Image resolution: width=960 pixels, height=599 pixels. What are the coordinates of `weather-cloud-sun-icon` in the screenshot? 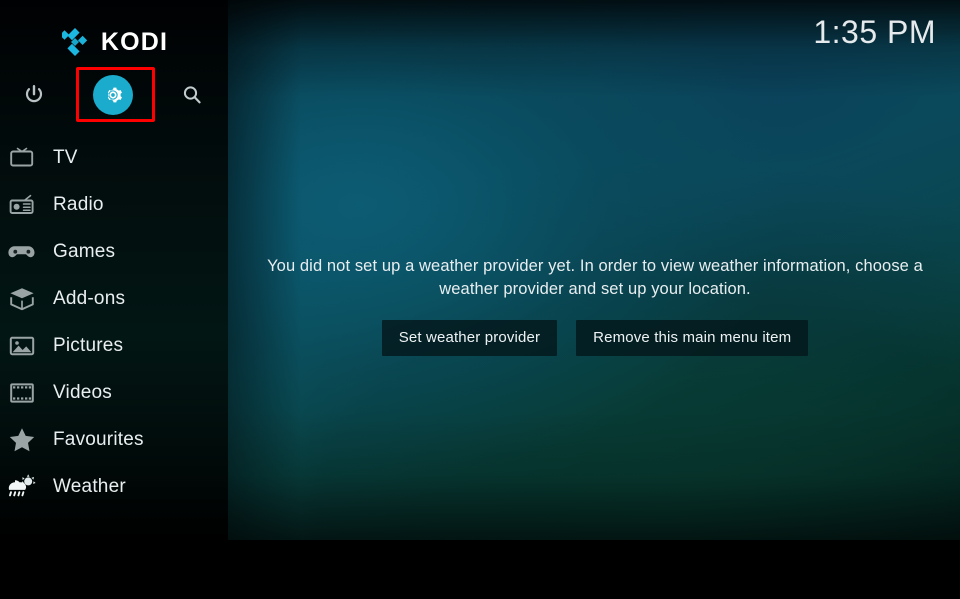 It's located at (22, 486).